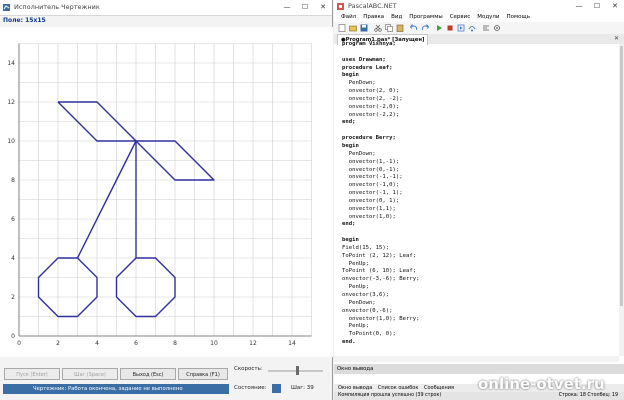 The image size is (624, 400). Describe the element at coordinates (371, 161) in the screenshot. I see `code-line: onvector(1,-1);` at that location.